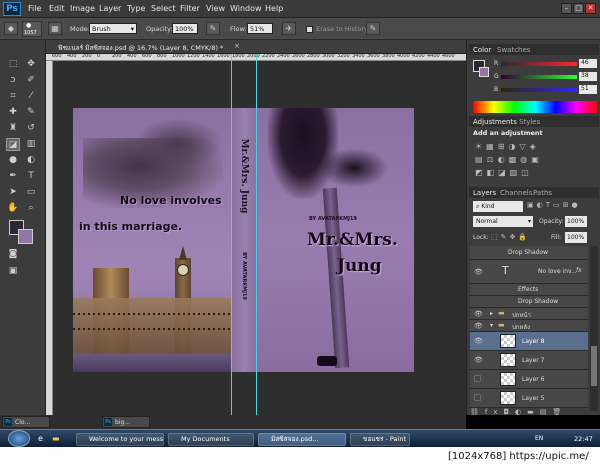 The image size is (600, 469). I want to click on menu-type: Type, so click(136, 8).